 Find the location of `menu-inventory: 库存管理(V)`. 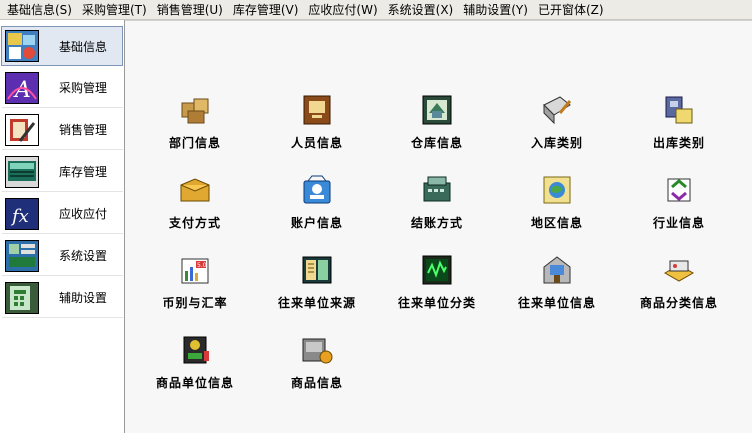

menu-inventory: 库存管理(V) is located at coordinates (266, 10).